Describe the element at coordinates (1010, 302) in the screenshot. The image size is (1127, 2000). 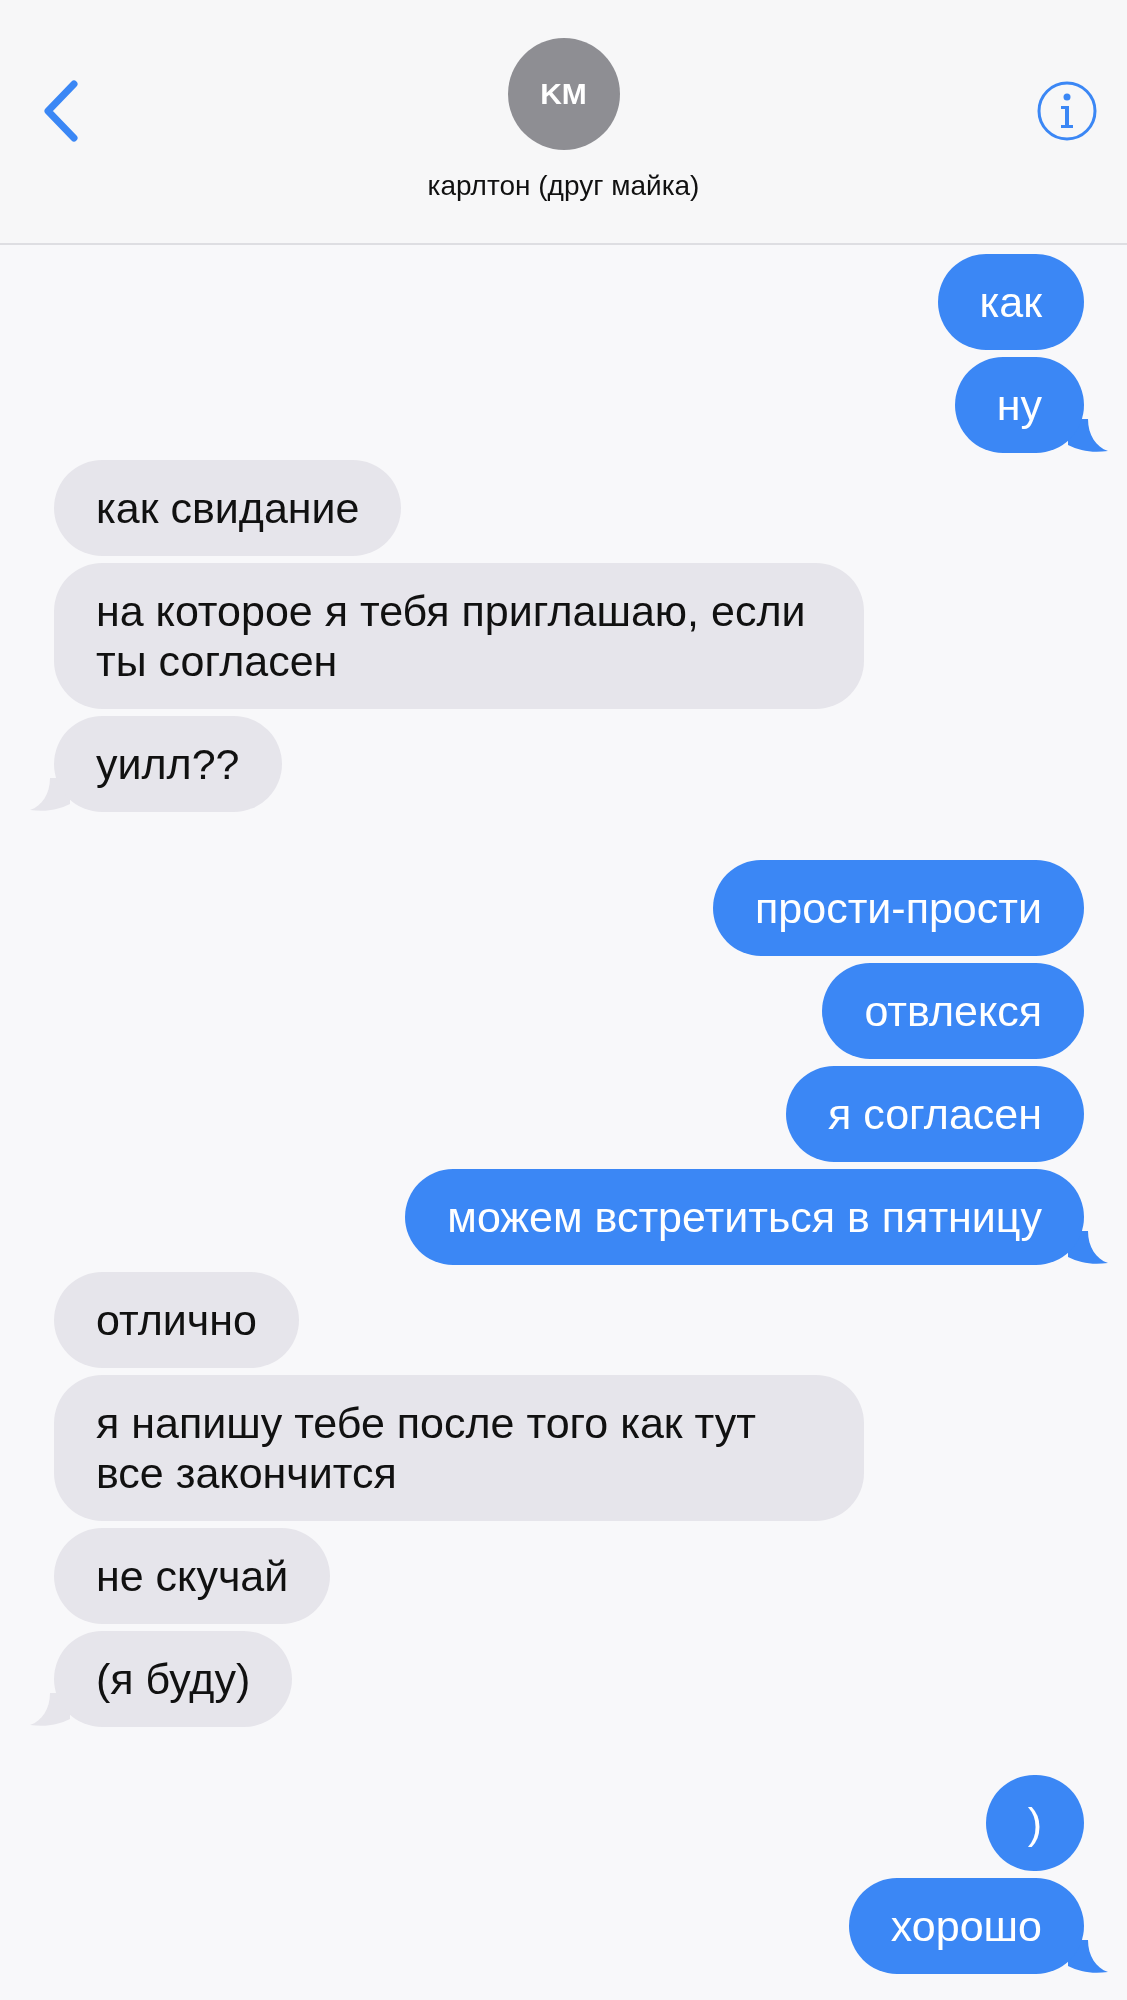
I see `message-bubble: как` at that location.